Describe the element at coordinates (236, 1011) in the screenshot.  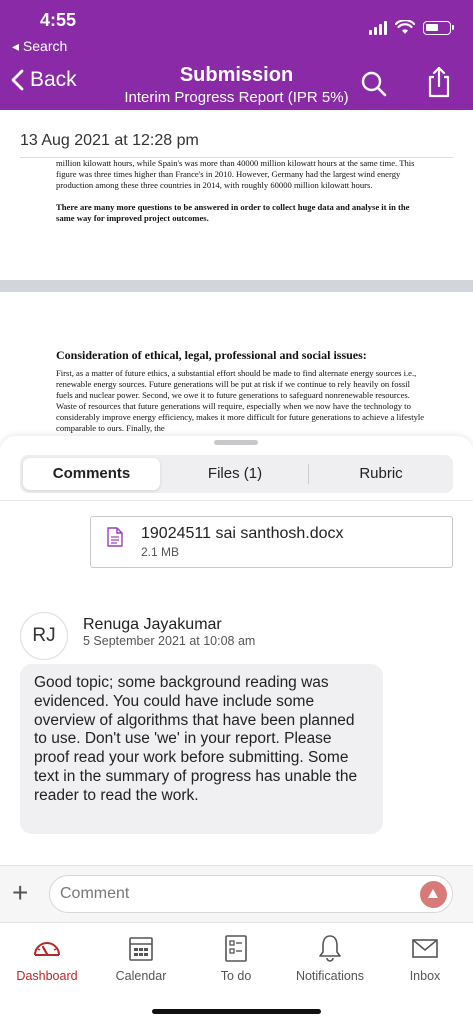
I see `home-indicator` at that location.